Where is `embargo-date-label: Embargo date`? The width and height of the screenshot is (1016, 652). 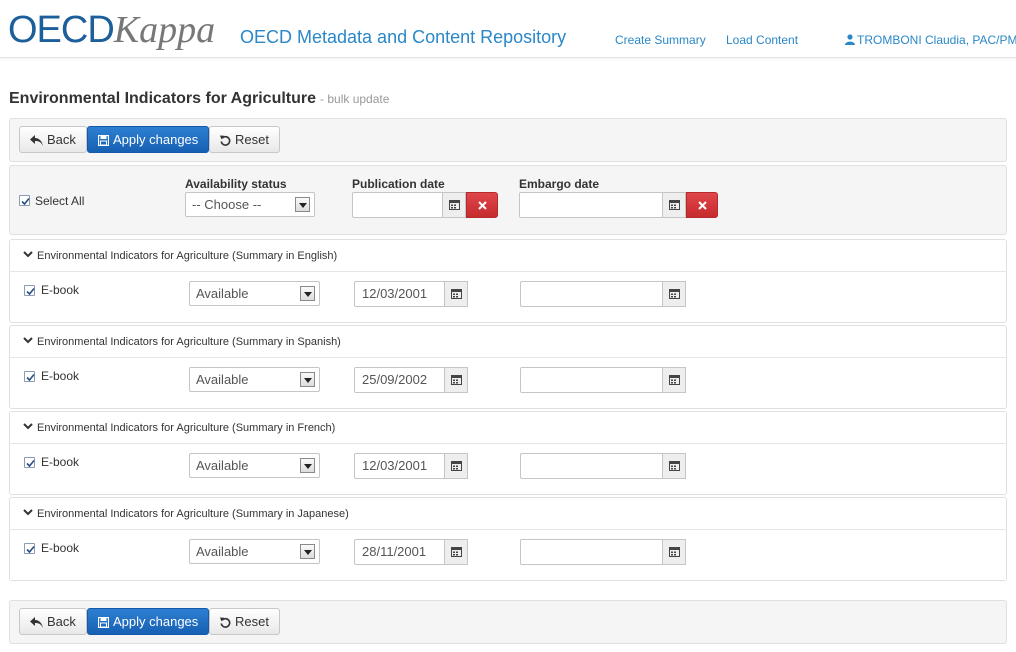
embargo-date-label: Embargo date is located at coordinates (559, 184).